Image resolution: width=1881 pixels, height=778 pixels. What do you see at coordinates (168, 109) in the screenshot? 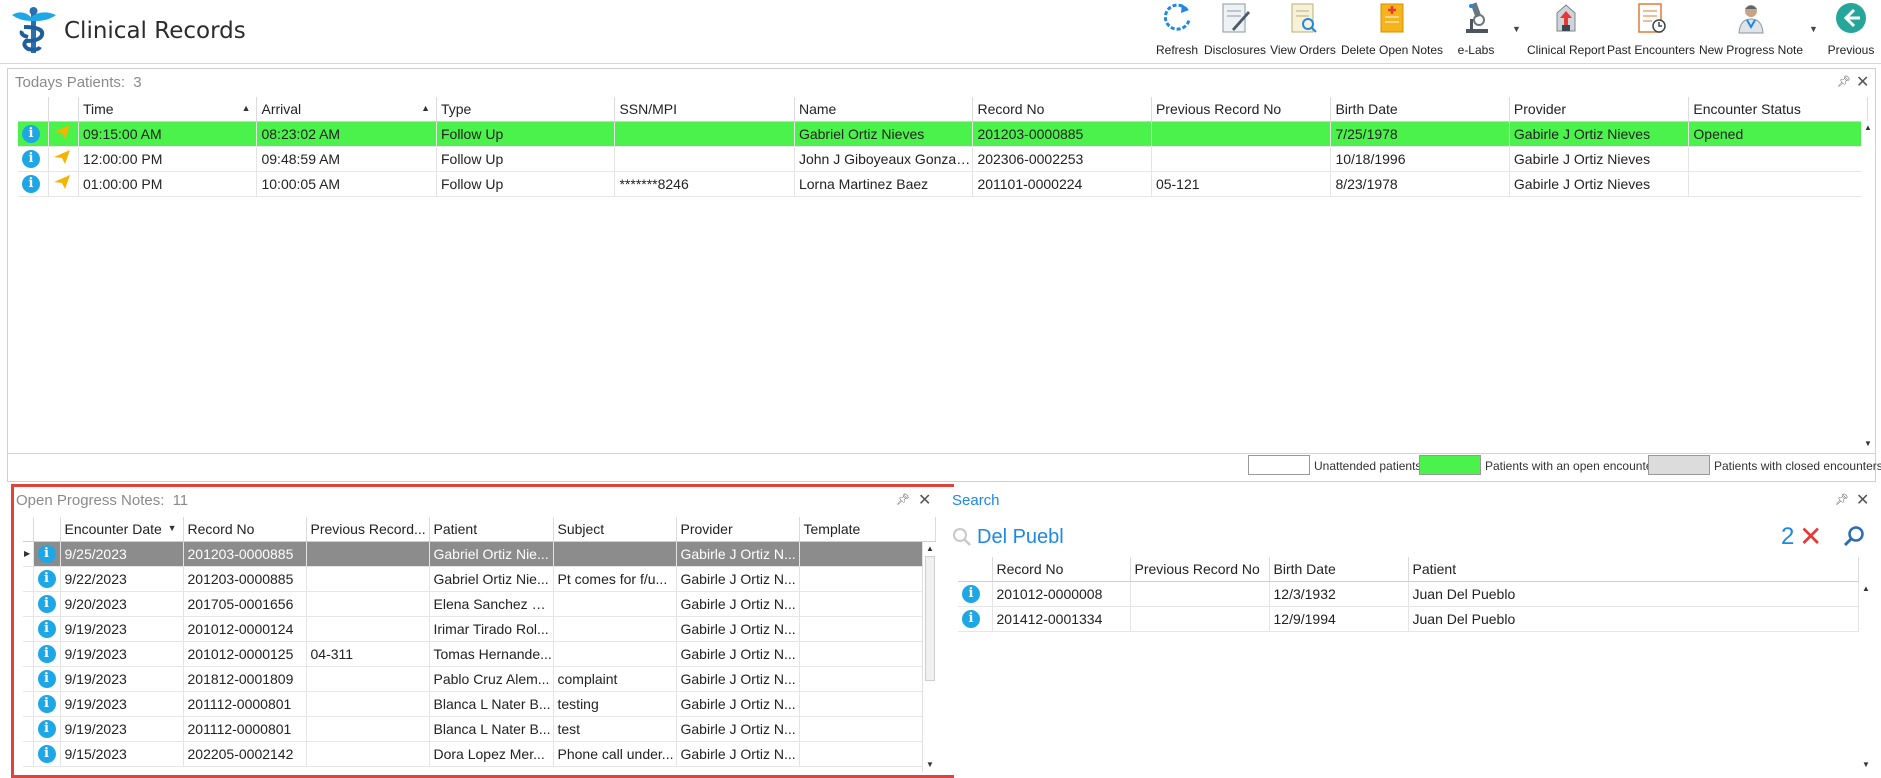
I see `col-time: Time` at bounding box center [168, 109].